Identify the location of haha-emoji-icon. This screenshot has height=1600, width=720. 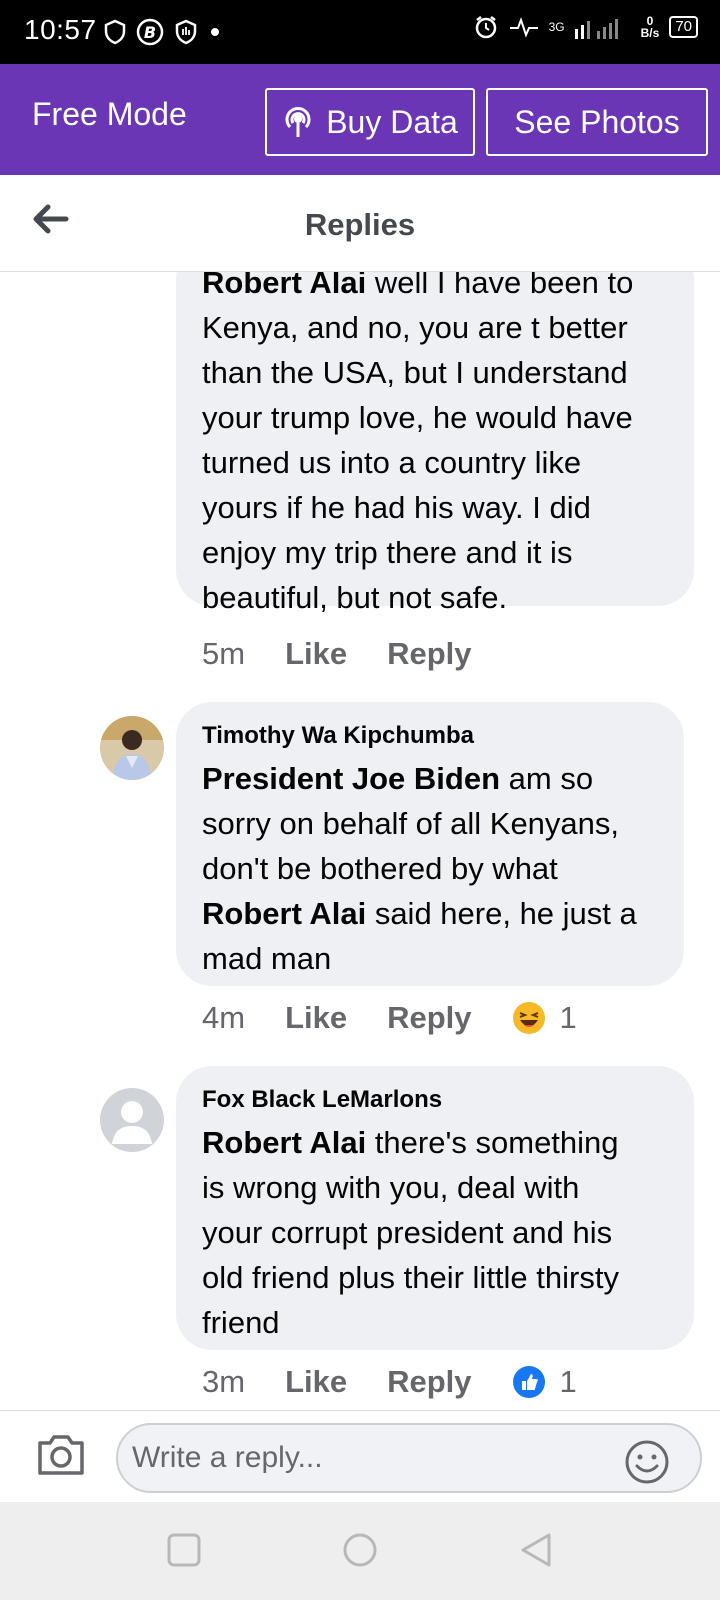
(528, 1018).